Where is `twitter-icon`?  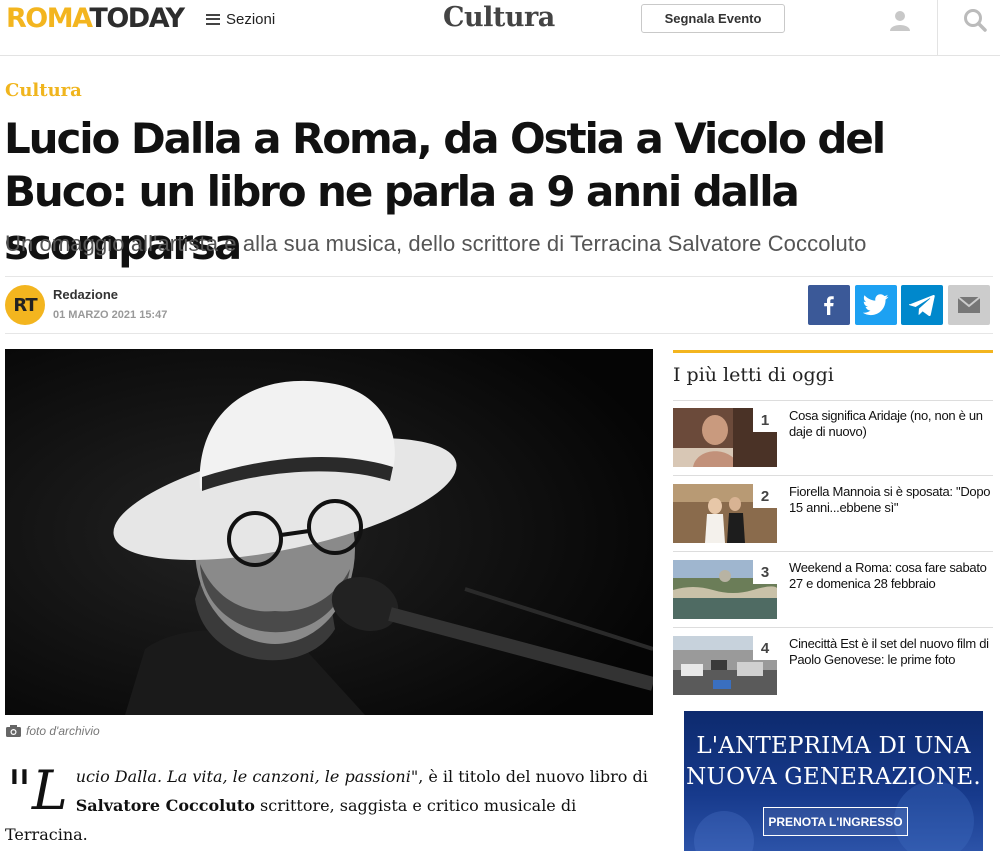
twitter-icon is located at coordinates (876, 305).